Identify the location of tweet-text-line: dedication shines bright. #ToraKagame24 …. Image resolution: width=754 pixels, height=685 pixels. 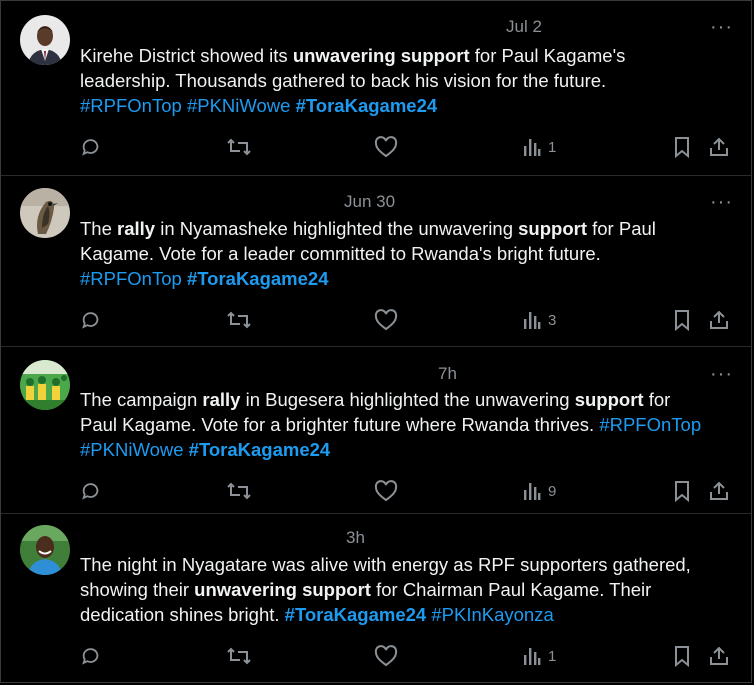
(410, 614).